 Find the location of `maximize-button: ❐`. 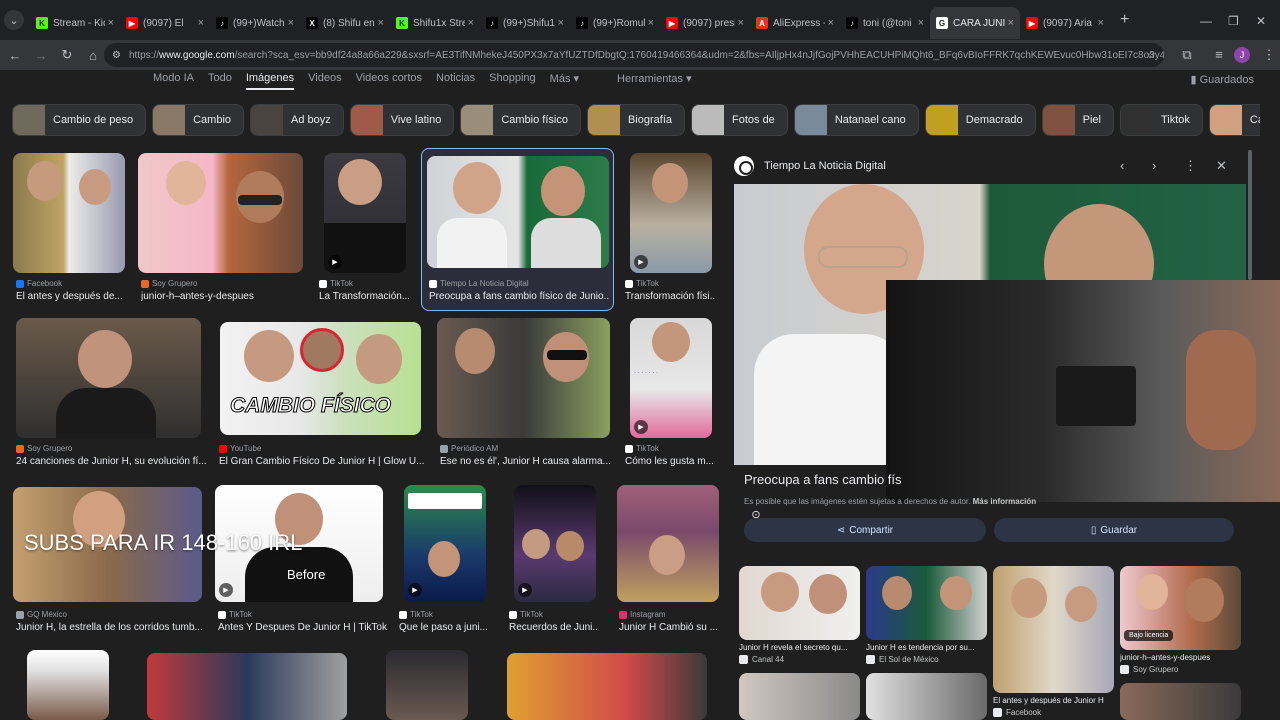

maximize-button: ❐ is located at coordinates (1233, 21).